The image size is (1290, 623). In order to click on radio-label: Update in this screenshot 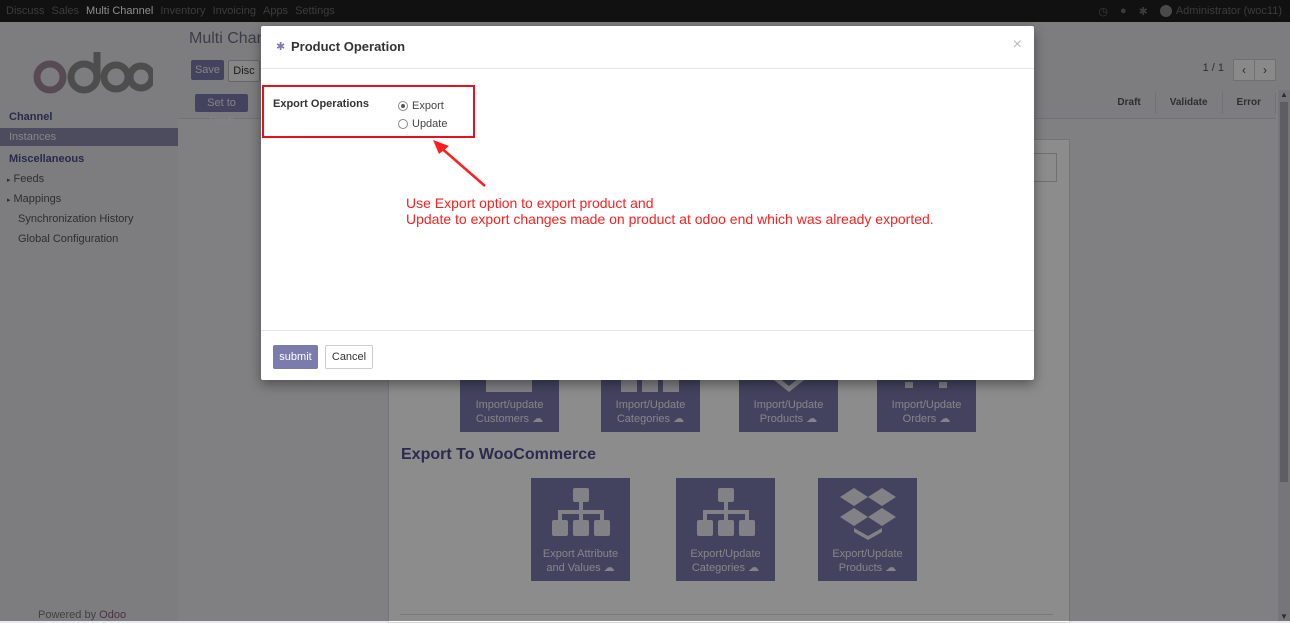, I will do `click(430, 124)`.